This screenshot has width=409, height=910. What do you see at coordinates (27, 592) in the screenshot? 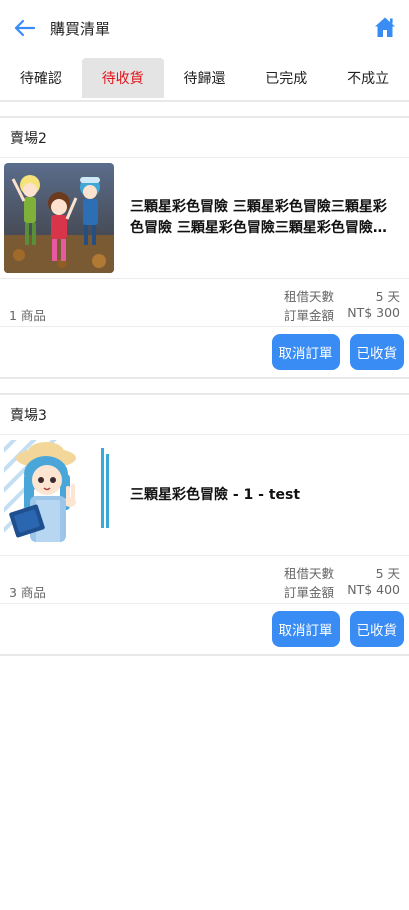
I see `item-count: 3 商品` at bounding box center [27, 592].